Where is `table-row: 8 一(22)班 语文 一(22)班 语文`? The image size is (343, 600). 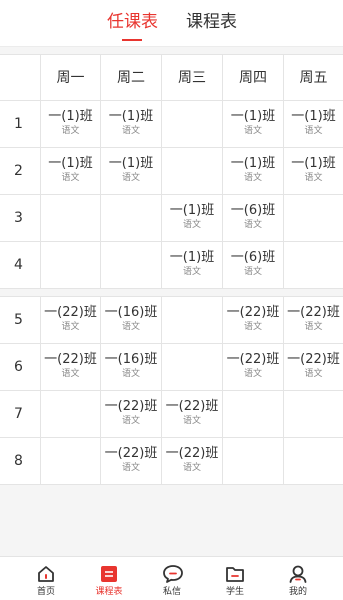 table-row: 8 一(22)班 语文 一(22)班 语文 is located at coordinates (171, 461).